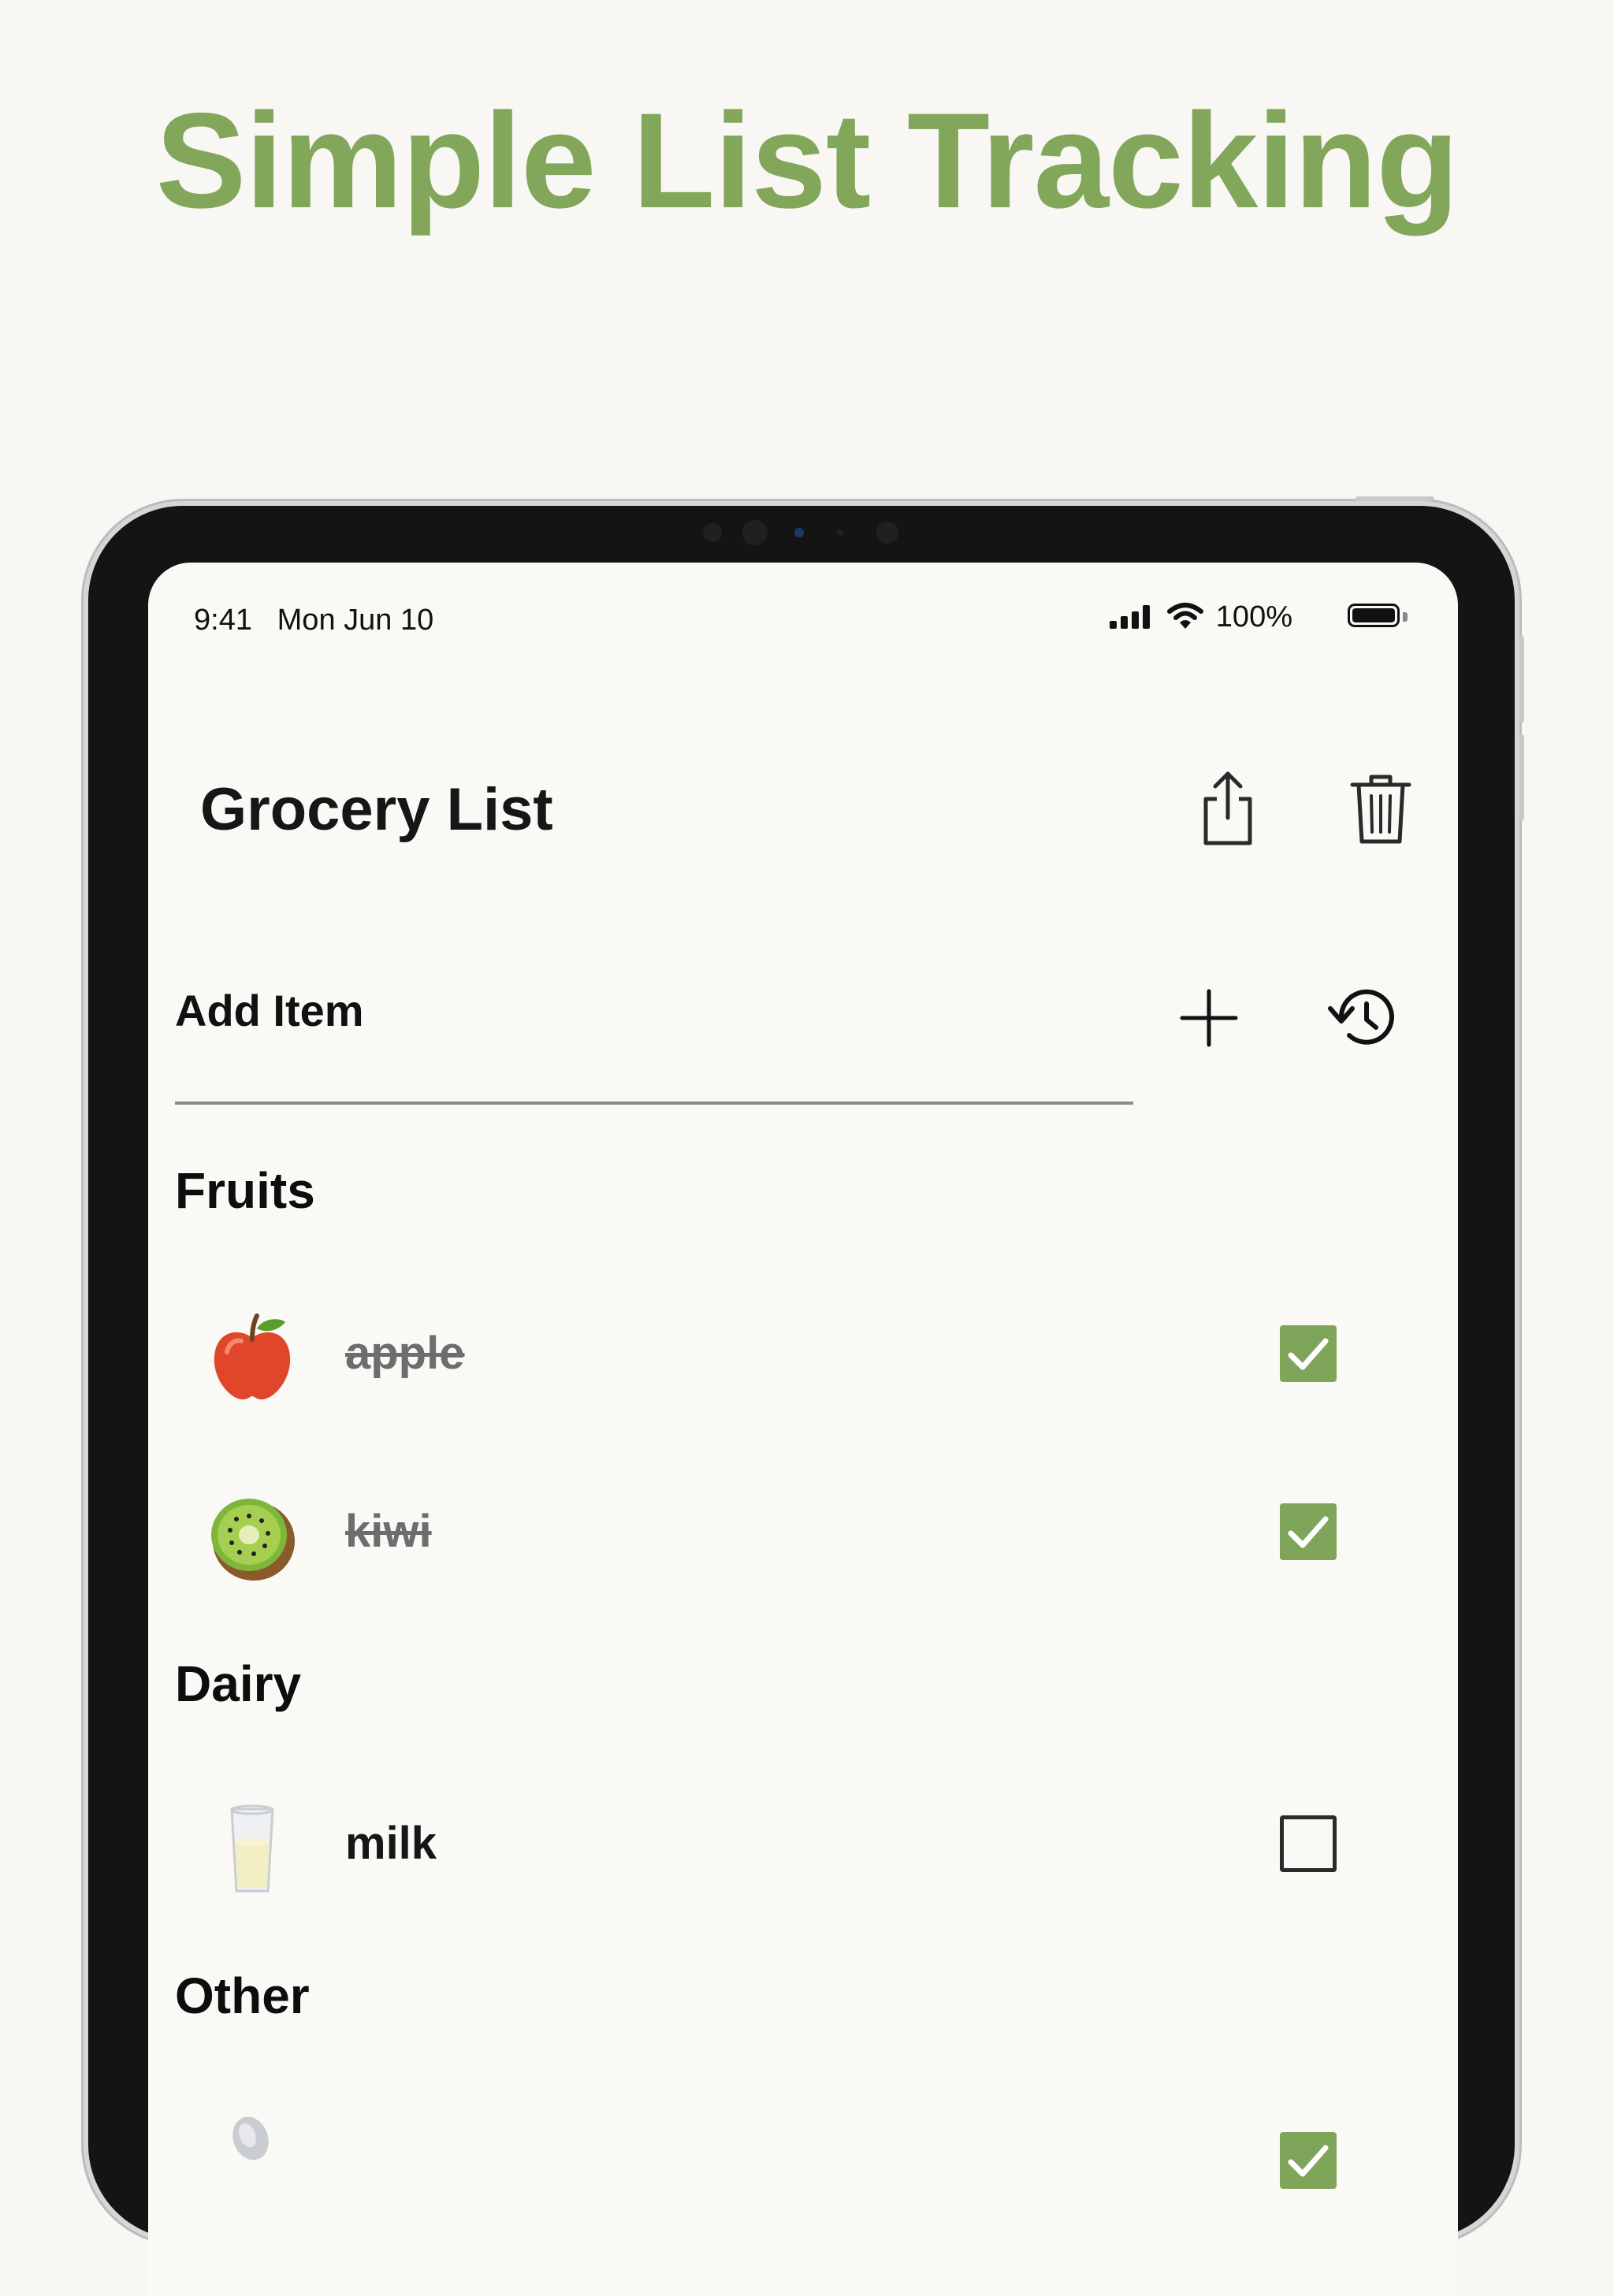 The image size is (1614, 2296). I want to click on spoon-icon, so click(250, 2138).